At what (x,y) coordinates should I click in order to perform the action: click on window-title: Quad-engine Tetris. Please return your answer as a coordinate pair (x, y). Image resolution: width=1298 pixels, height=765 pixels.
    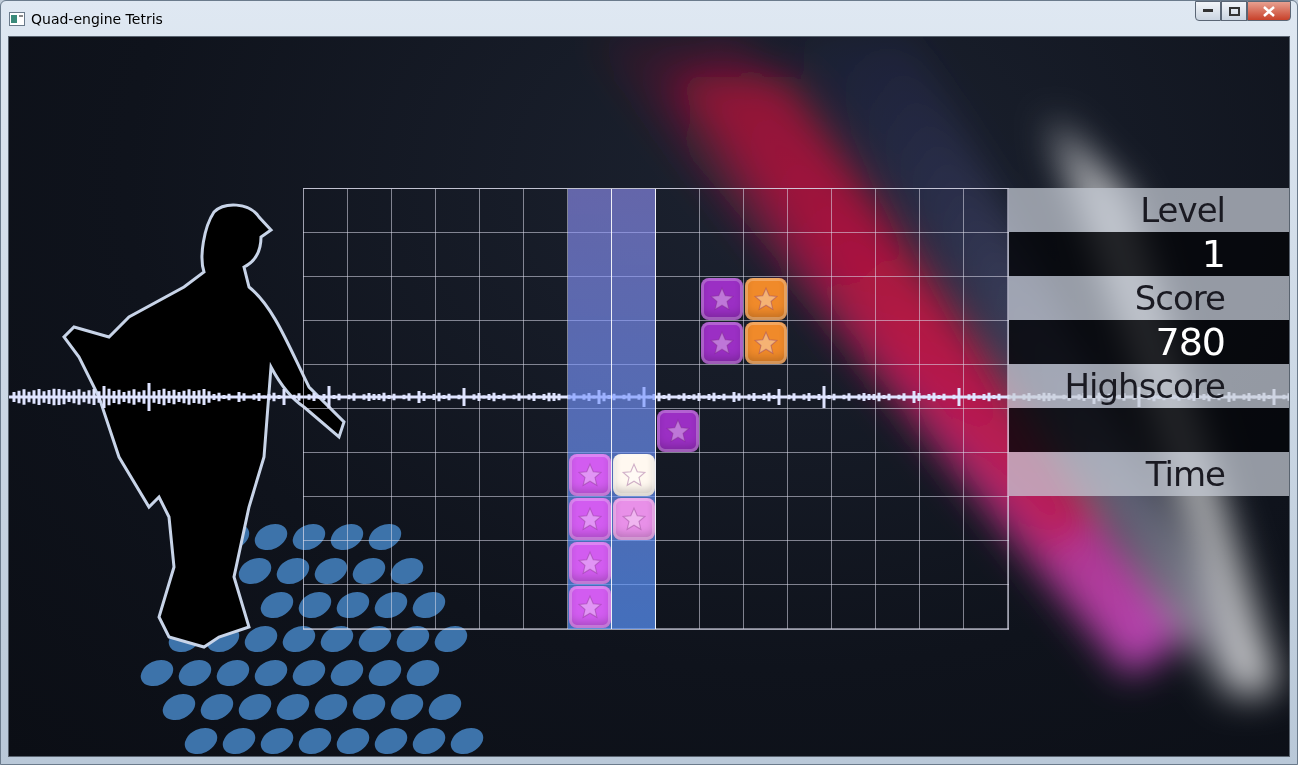
    Looking at the image, I should click on (97, 18).